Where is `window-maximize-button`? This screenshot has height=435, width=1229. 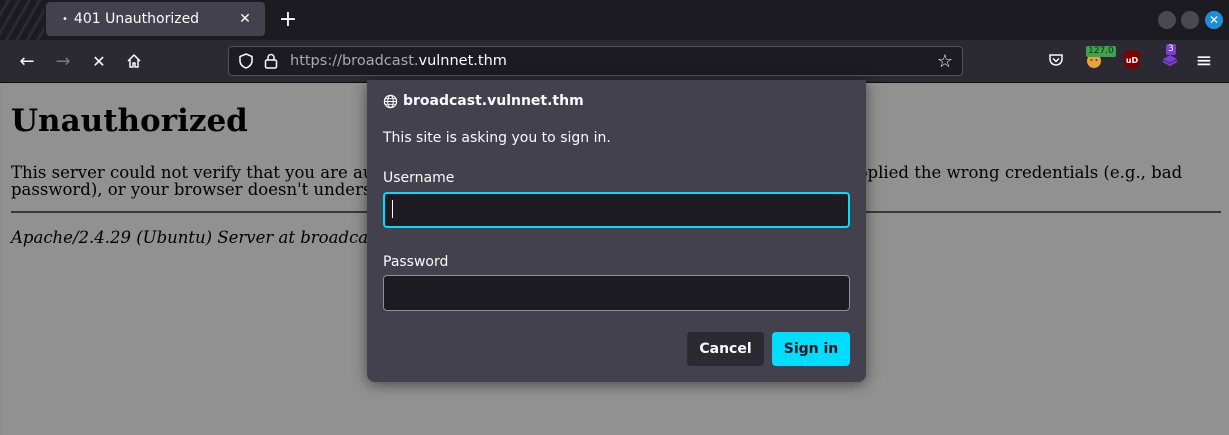
window-maximize-button is located at coordinates (1190, 20).